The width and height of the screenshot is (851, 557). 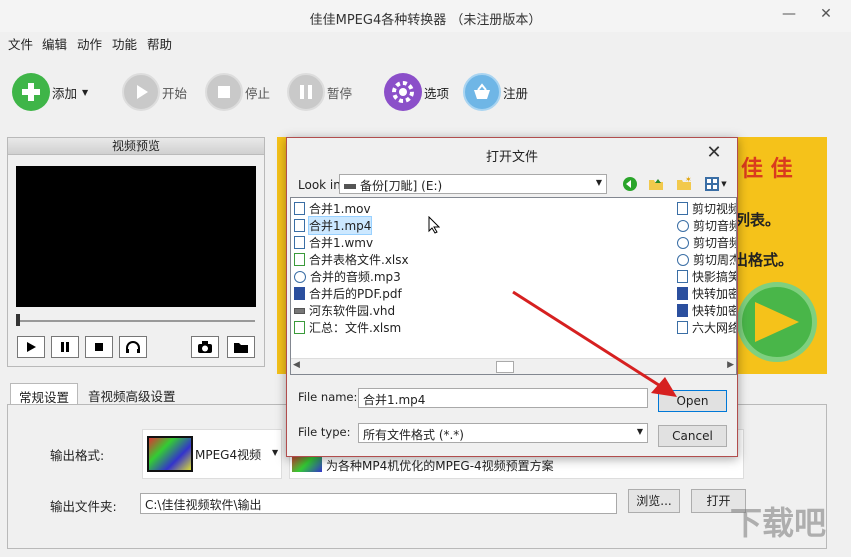 I want to click on view-details-icon, so click(x=712, y=184).